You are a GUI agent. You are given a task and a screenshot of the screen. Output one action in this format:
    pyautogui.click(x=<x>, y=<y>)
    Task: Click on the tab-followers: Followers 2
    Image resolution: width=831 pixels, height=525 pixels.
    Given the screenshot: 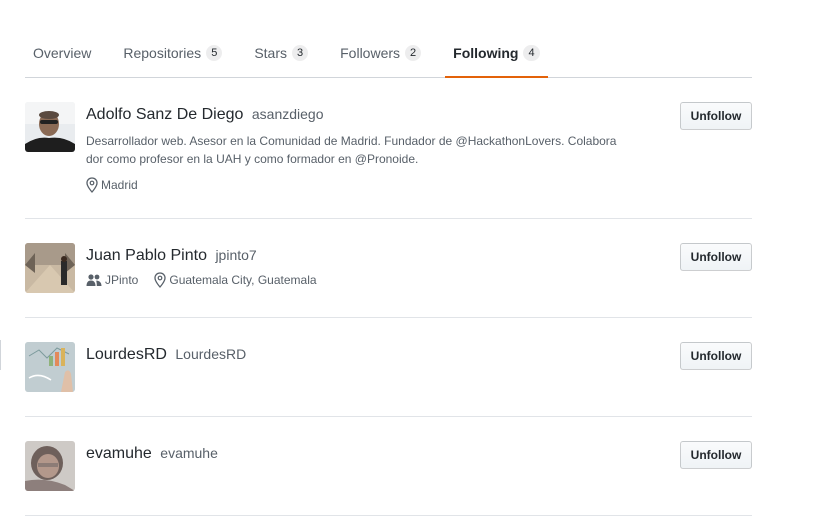 What is the action you would take?
    pyautogui.click(x=380, y=52)
    